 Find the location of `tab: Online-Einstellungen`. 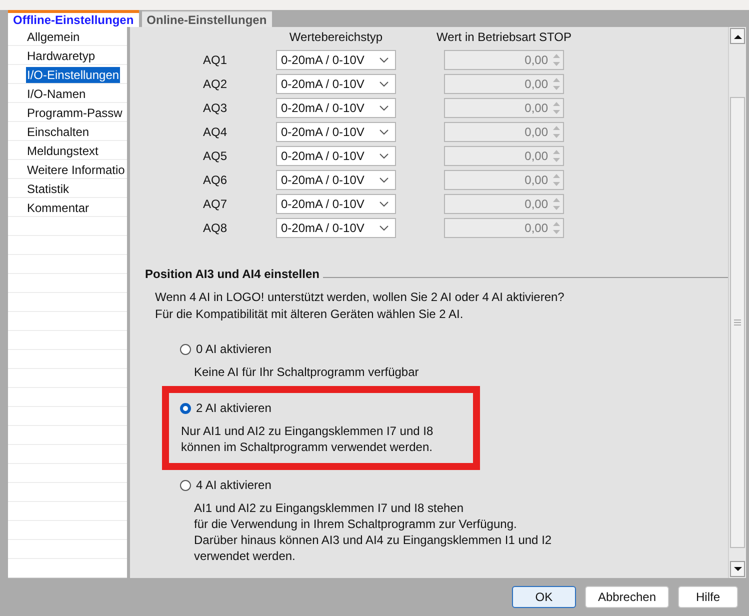

tab: Online-Einstellungen is located at coordinates (207, 19).